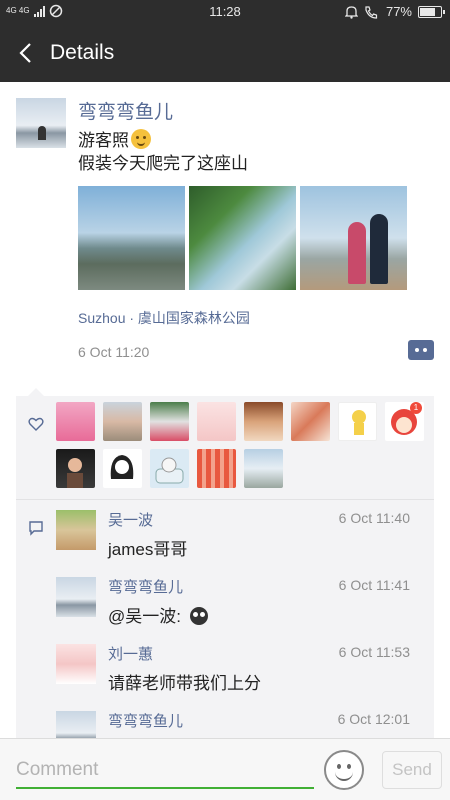  I want to click on commenter-name: 刘一蕙, so click(130, 653).